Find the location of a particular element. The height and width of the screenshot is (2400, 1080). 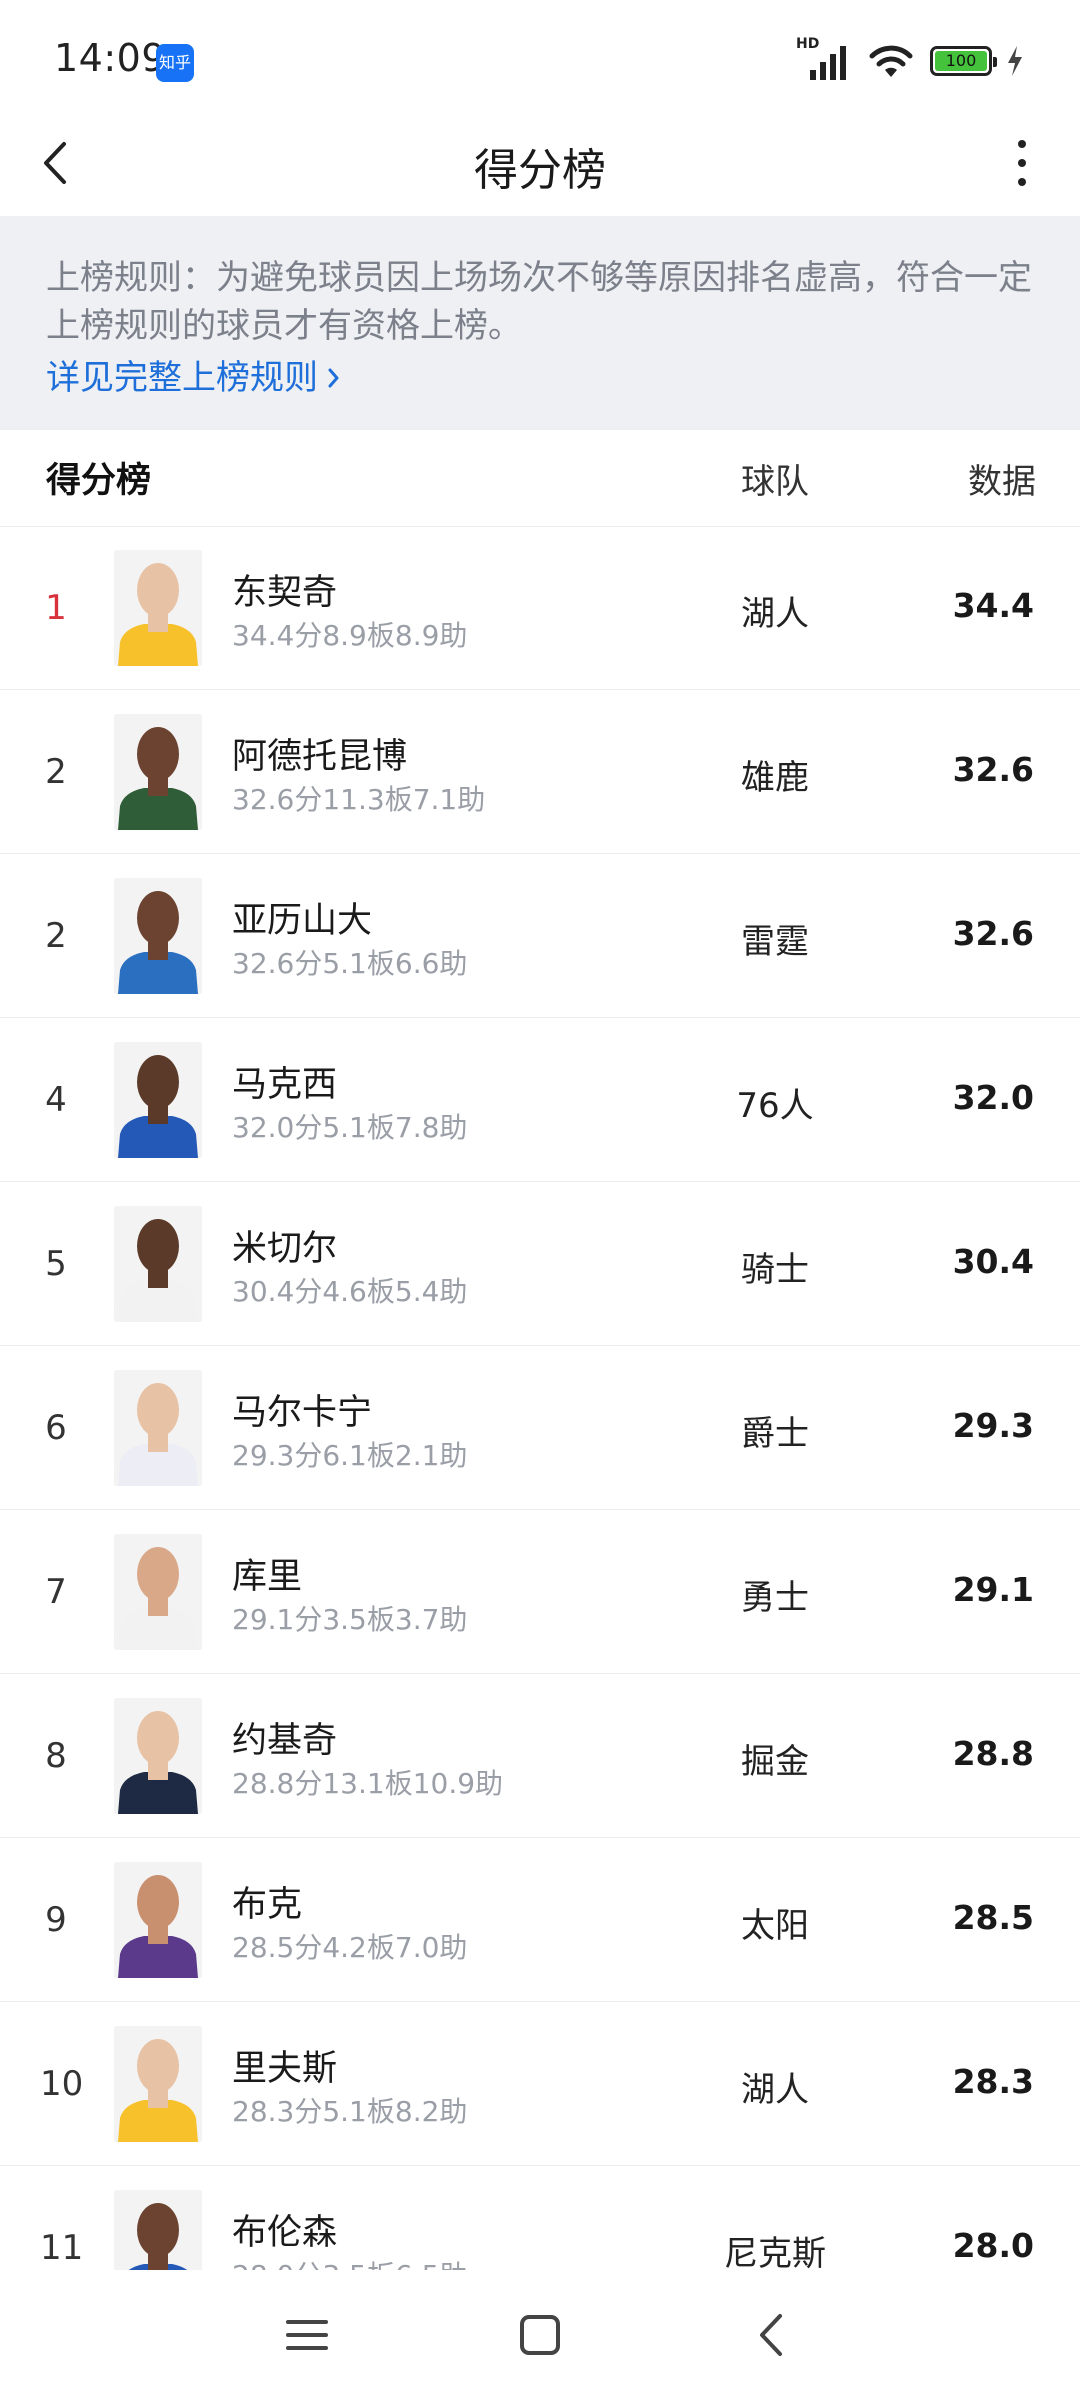

system-nav-bar is located at coordinates (540, 2335).